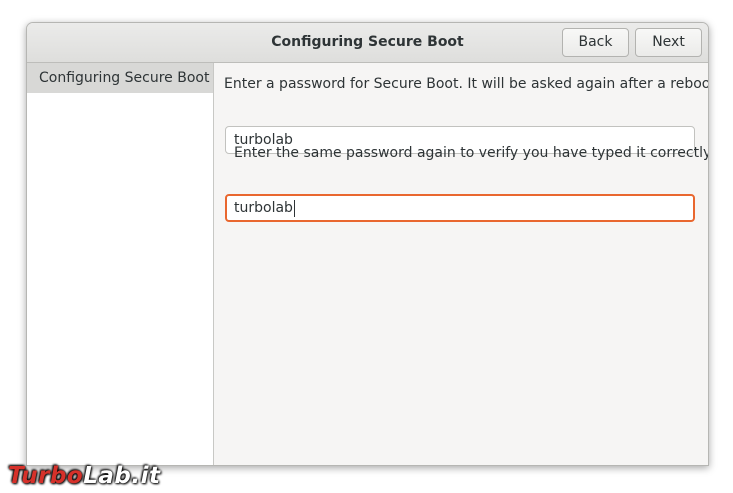 The width and height of the screenshot is (733, 493). What do you see at coordinates (263, 208) in the screenshot?
I see `confirm-password-field-value: turbolab` at bounding box center [263, 208].